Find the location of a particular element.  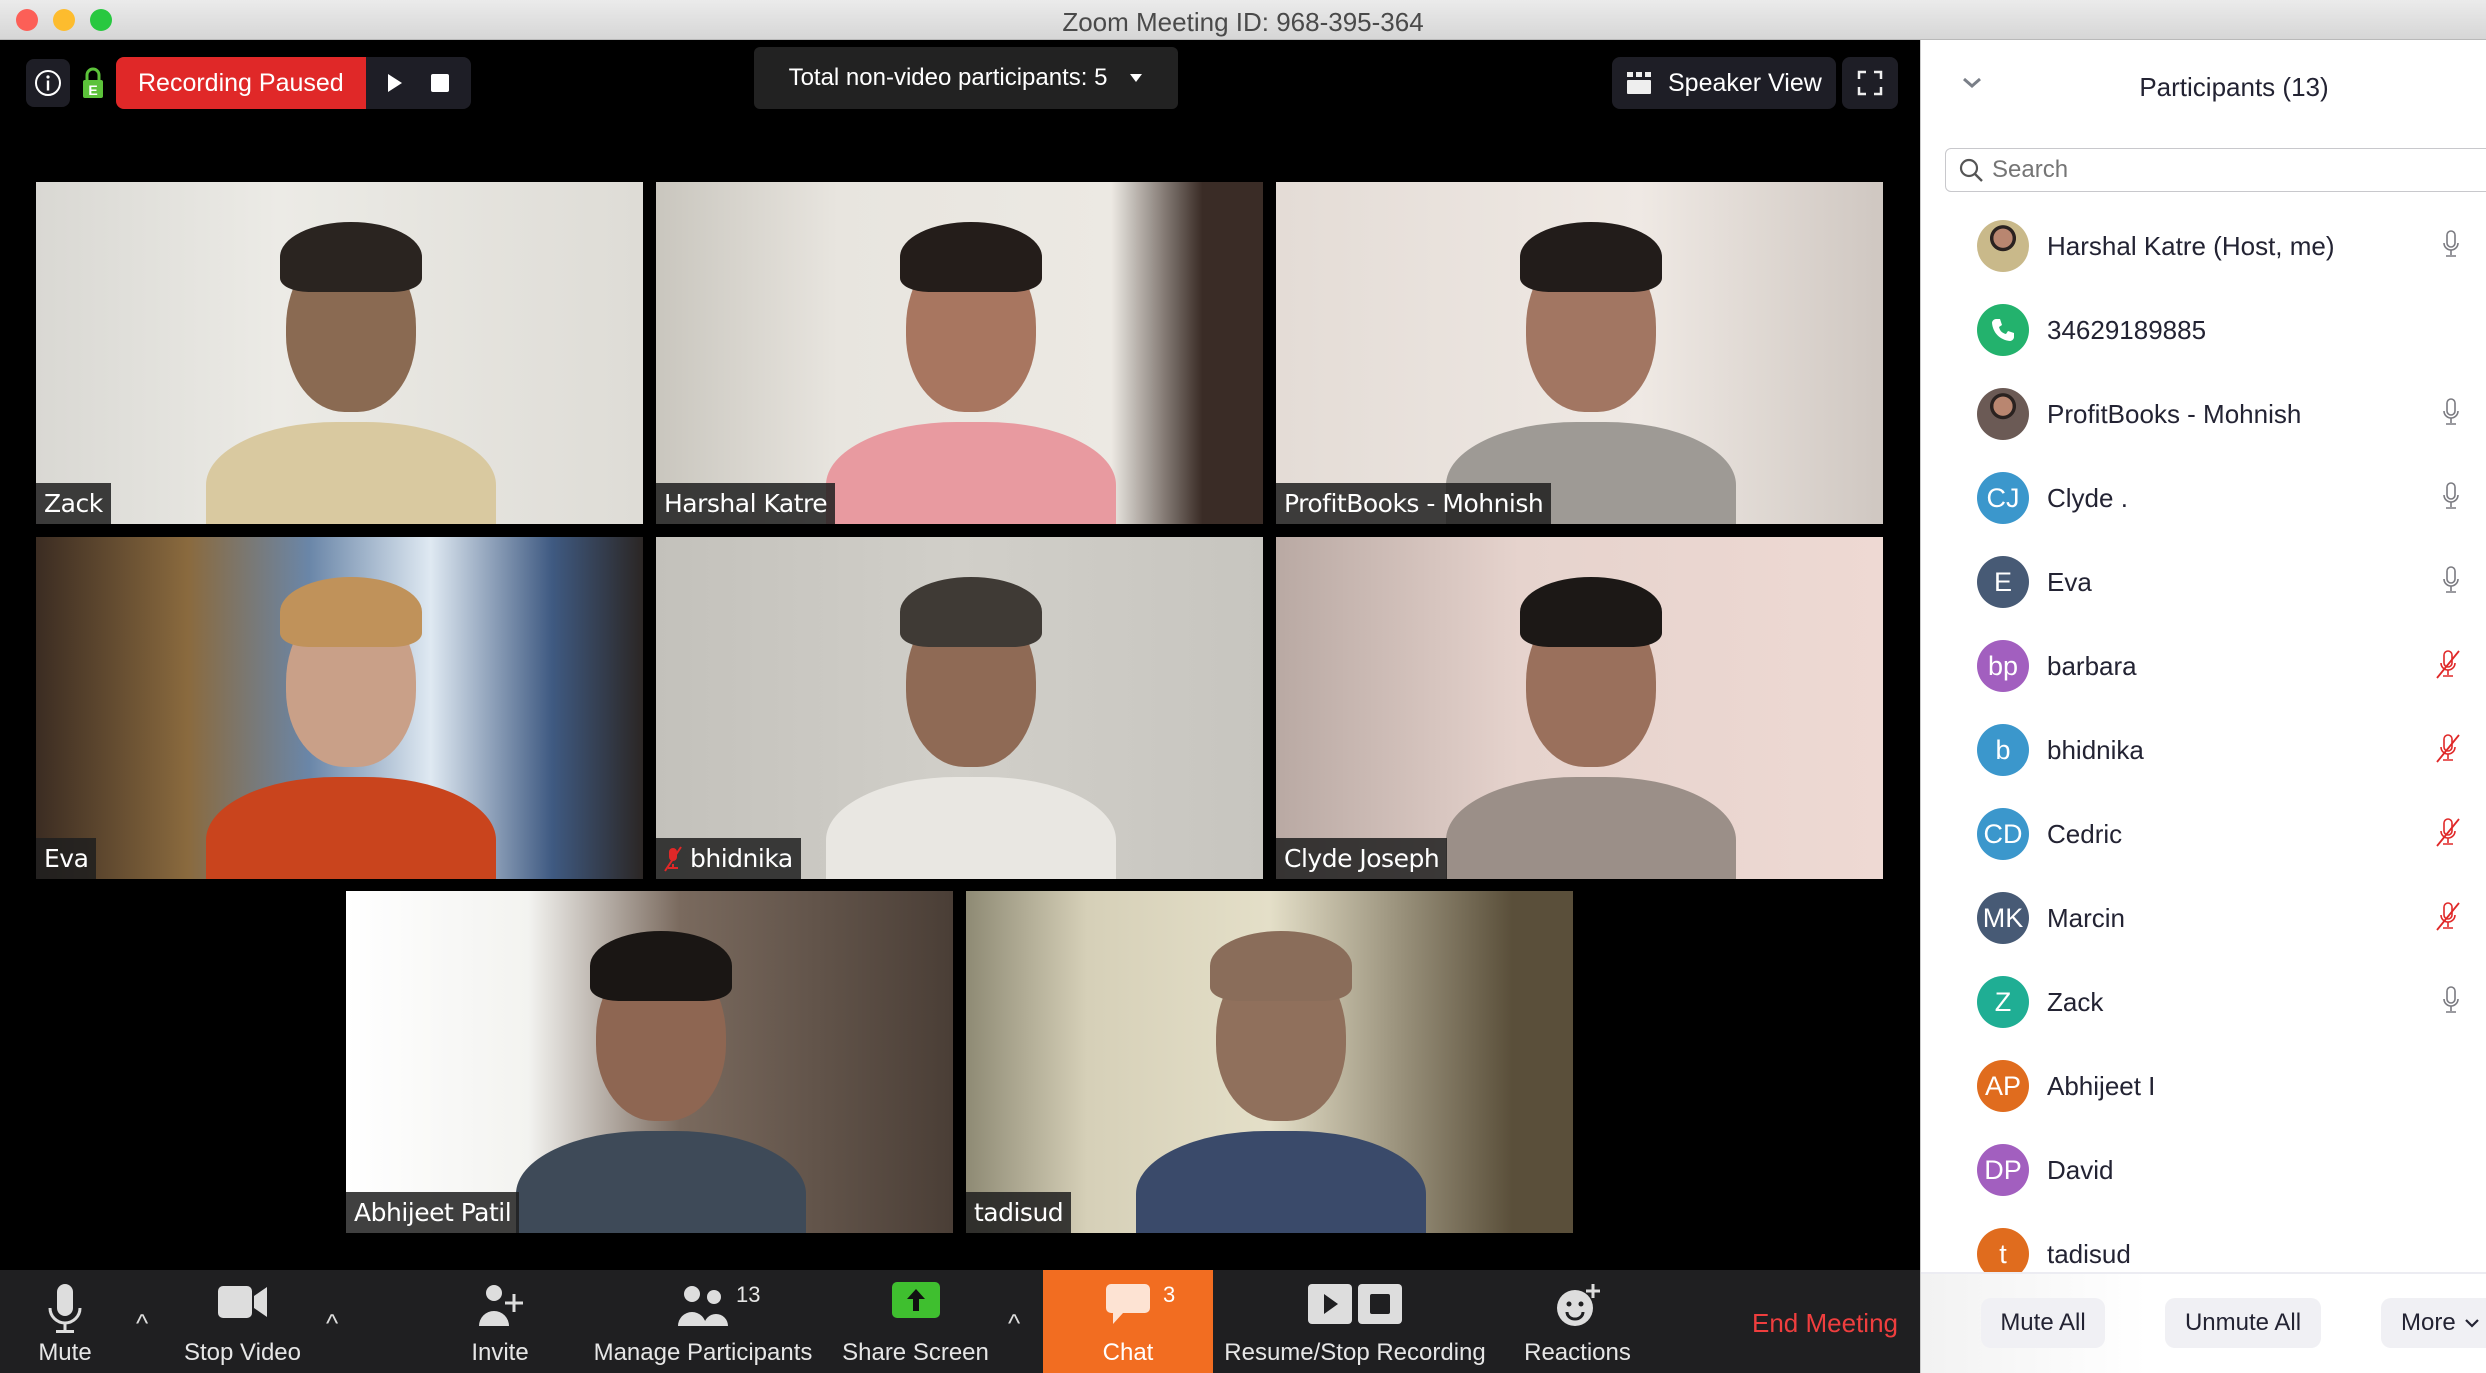

microphone-muted-icon is located at coordinates (2448, 832).